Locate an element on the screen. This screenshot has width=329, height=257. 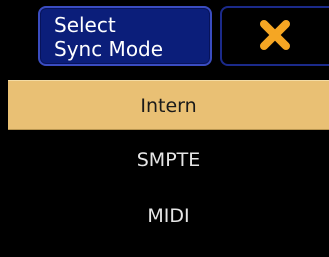
close-icon is located at coordinates (275, 35).